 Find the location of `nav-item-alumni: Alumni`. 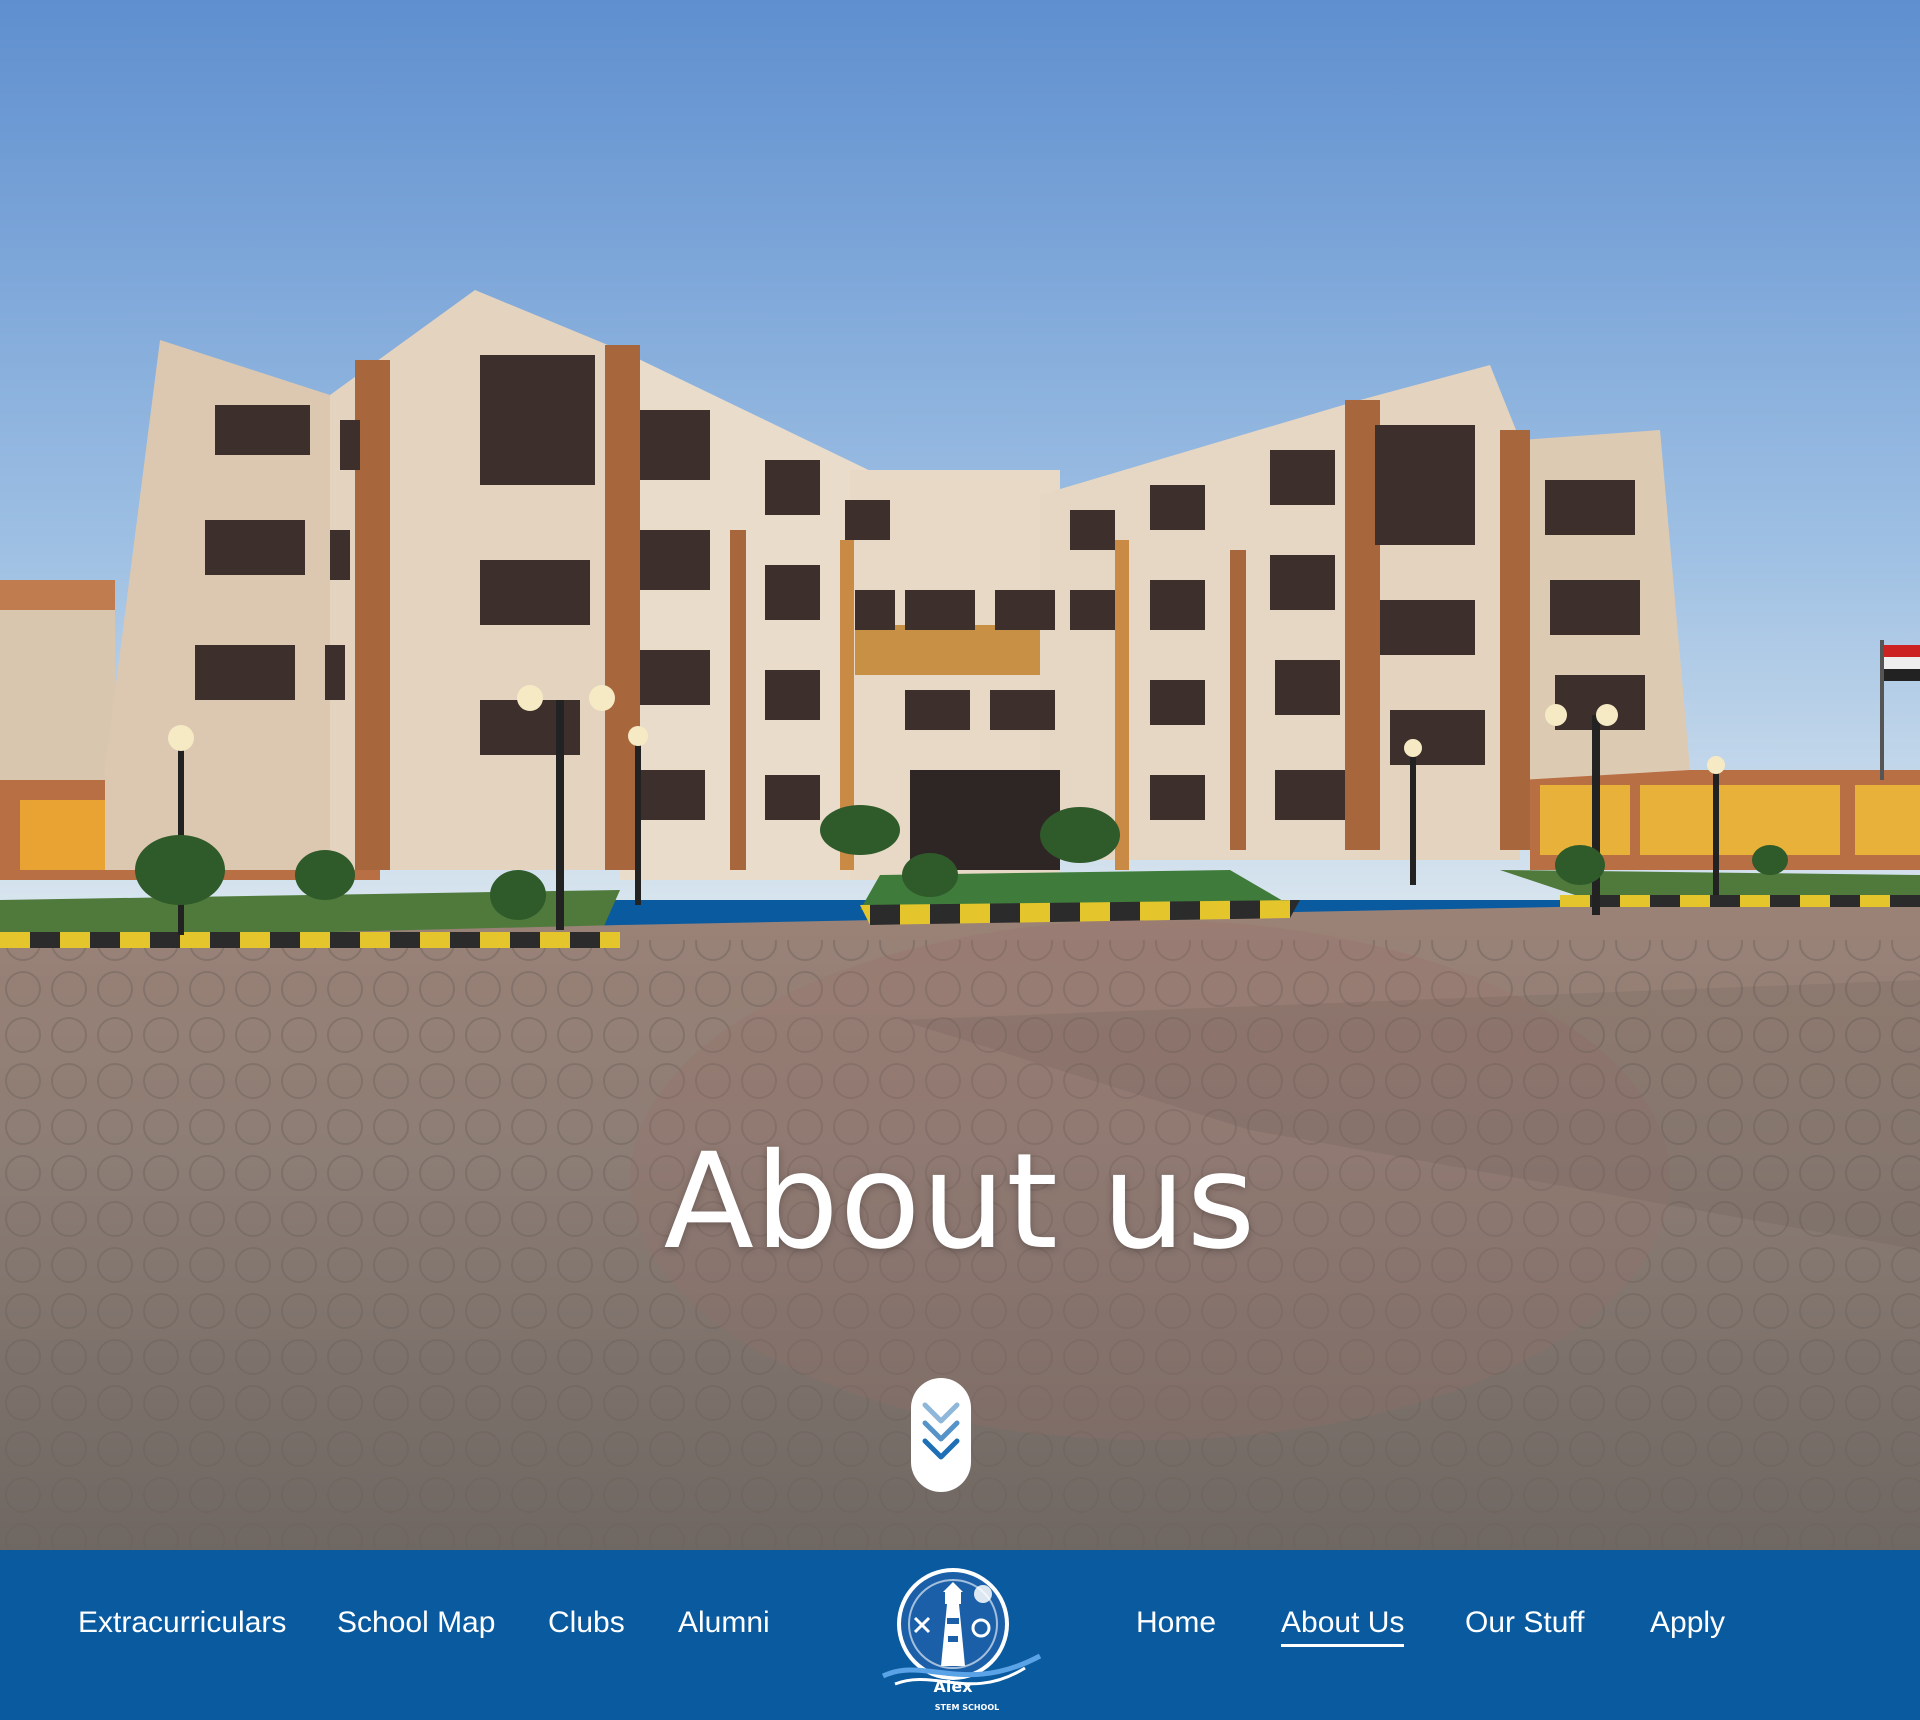

nav-item-alumni: Alumni is located at coordinates (724, 1623).